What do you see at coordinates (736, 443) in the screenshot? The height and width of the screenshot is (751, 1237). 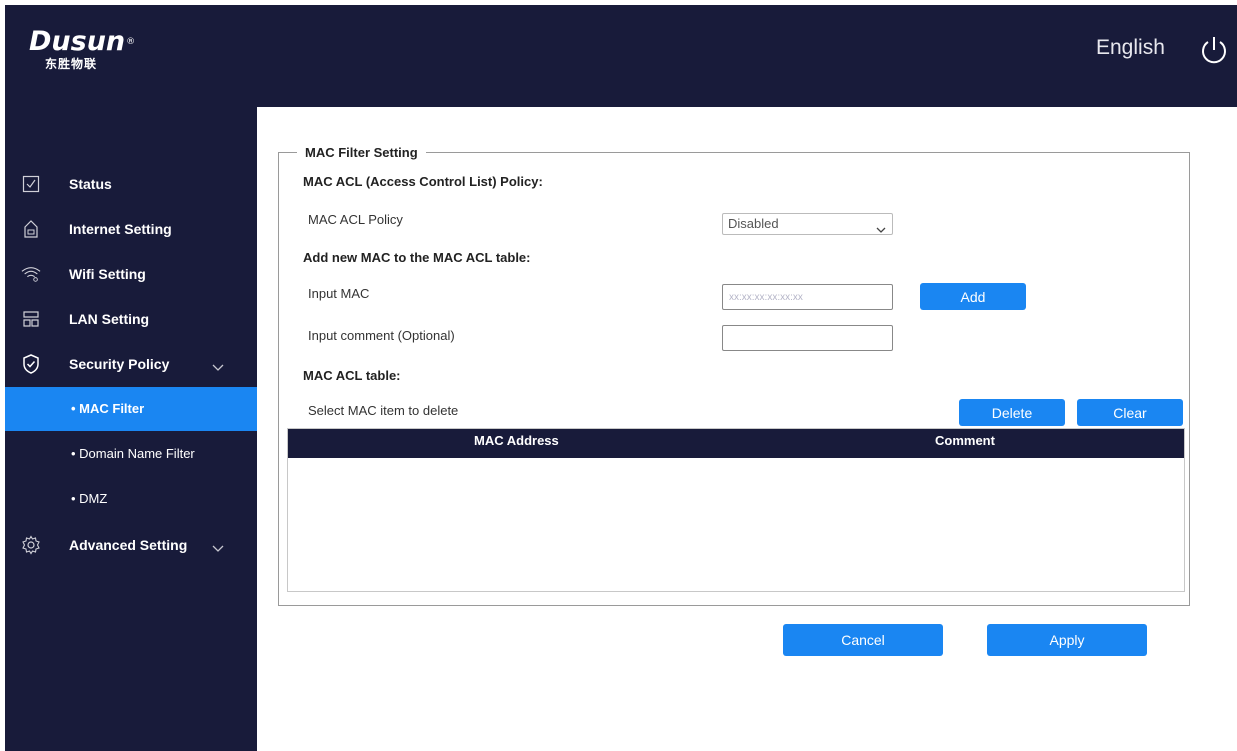 I see `table-header: MAC Address Comment` at bounding box center [736, 443].